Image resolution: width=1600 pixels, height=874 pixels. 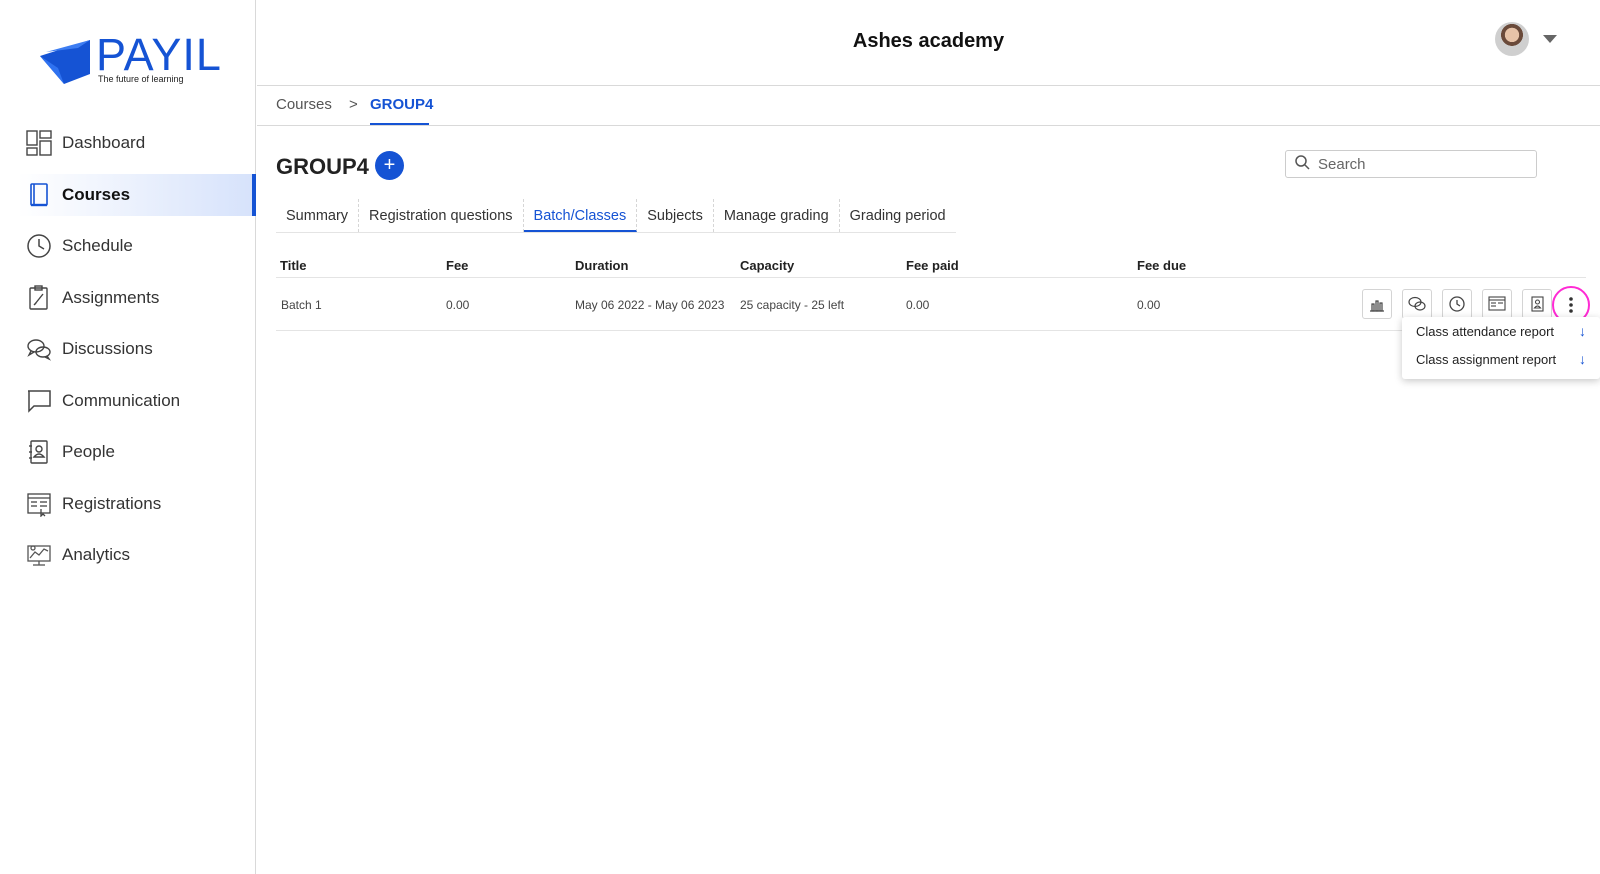 I want to click on sidebar-item-dashboard: Dashboard, so click(x=128, y=143).